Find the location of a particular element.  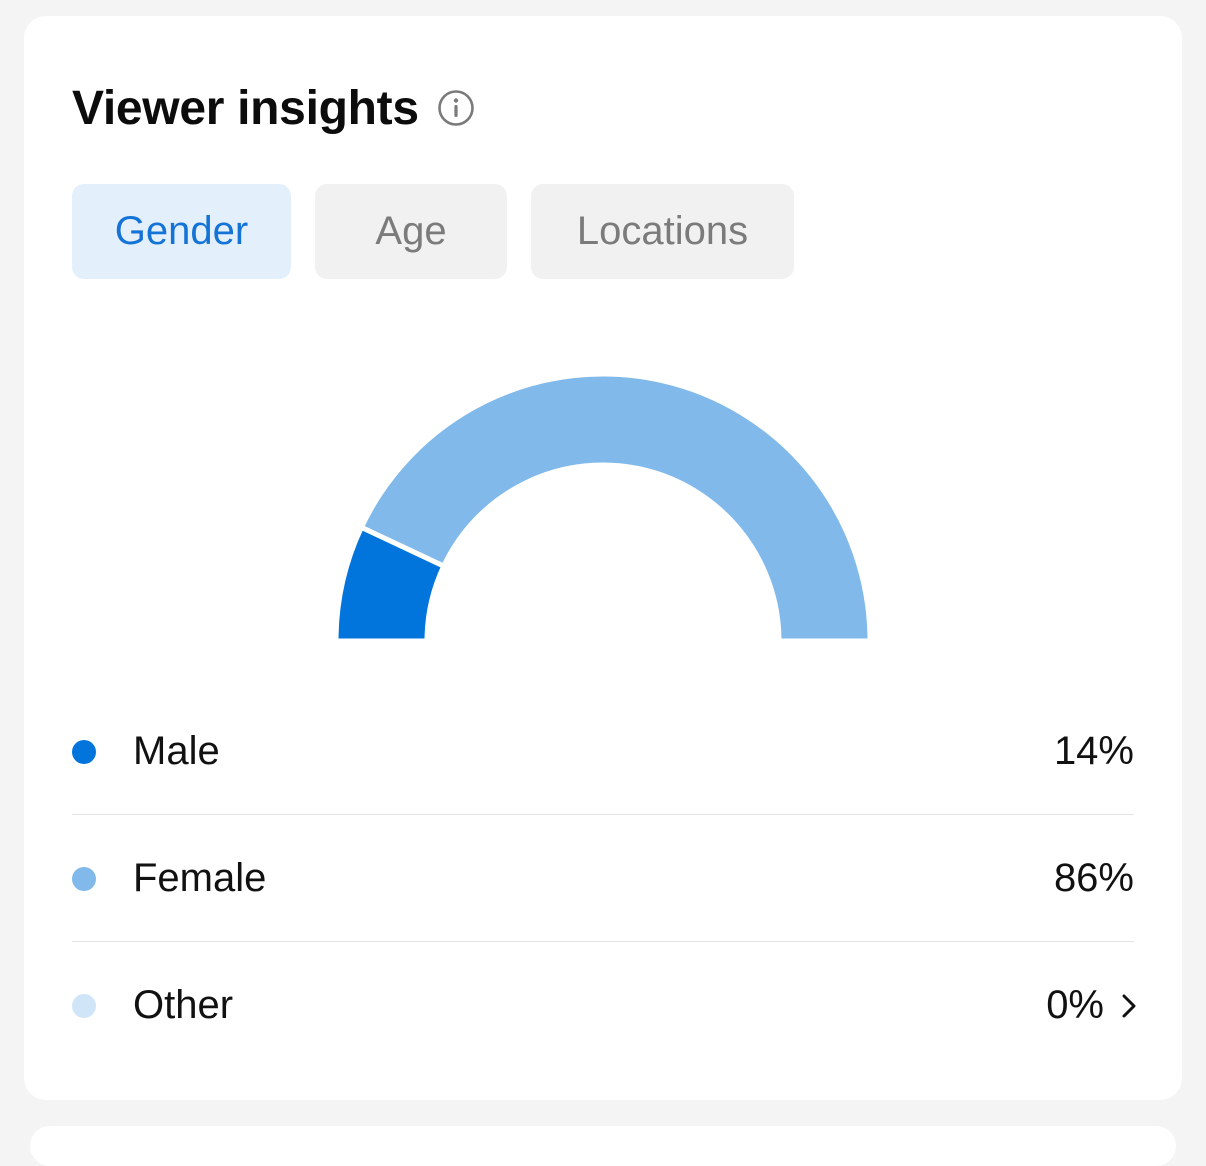

legend-row-other: Other 0% is located at coordinates (604, 1005).